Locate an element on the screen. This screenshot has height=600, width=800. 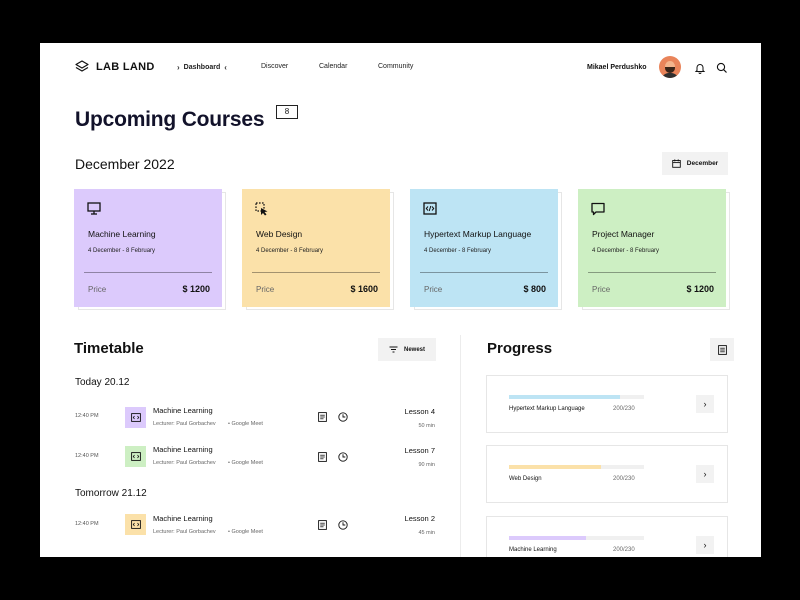
search-icon is located at coordinates (722, 68).